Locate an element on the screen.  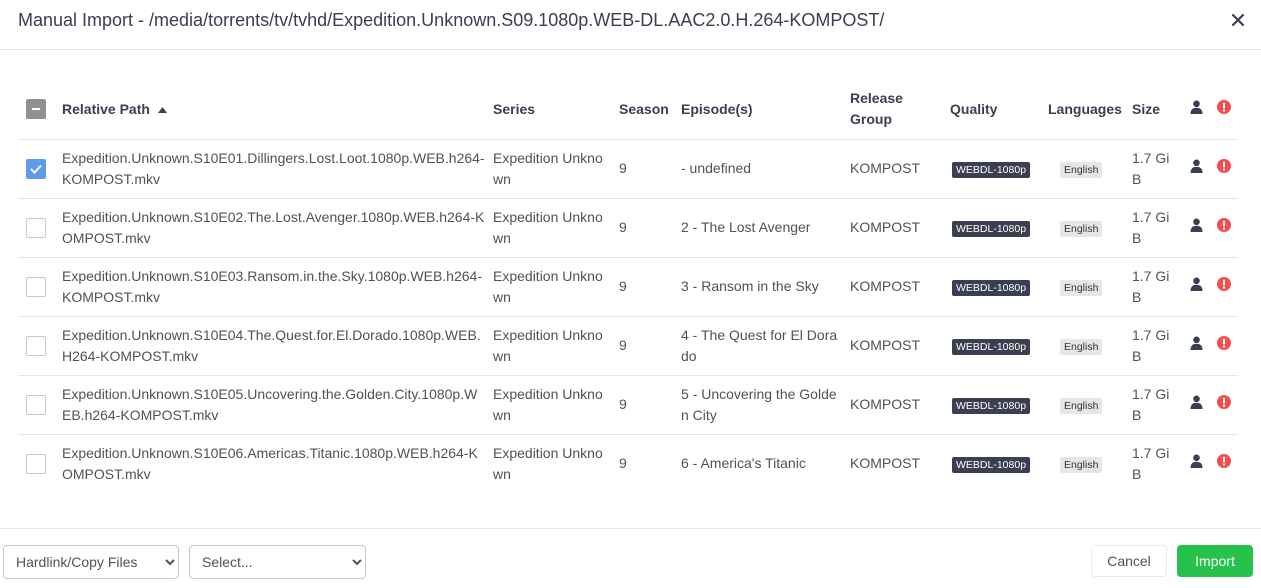
column-release-group: Release Group is located at coordinates (900, 110).